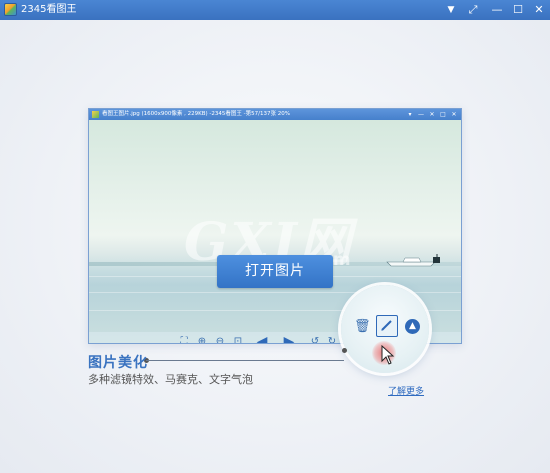 Image resolution: width=550 pixels, height=473 pixels. I want to click on trash-icon: 🗑, so click(362, 327).